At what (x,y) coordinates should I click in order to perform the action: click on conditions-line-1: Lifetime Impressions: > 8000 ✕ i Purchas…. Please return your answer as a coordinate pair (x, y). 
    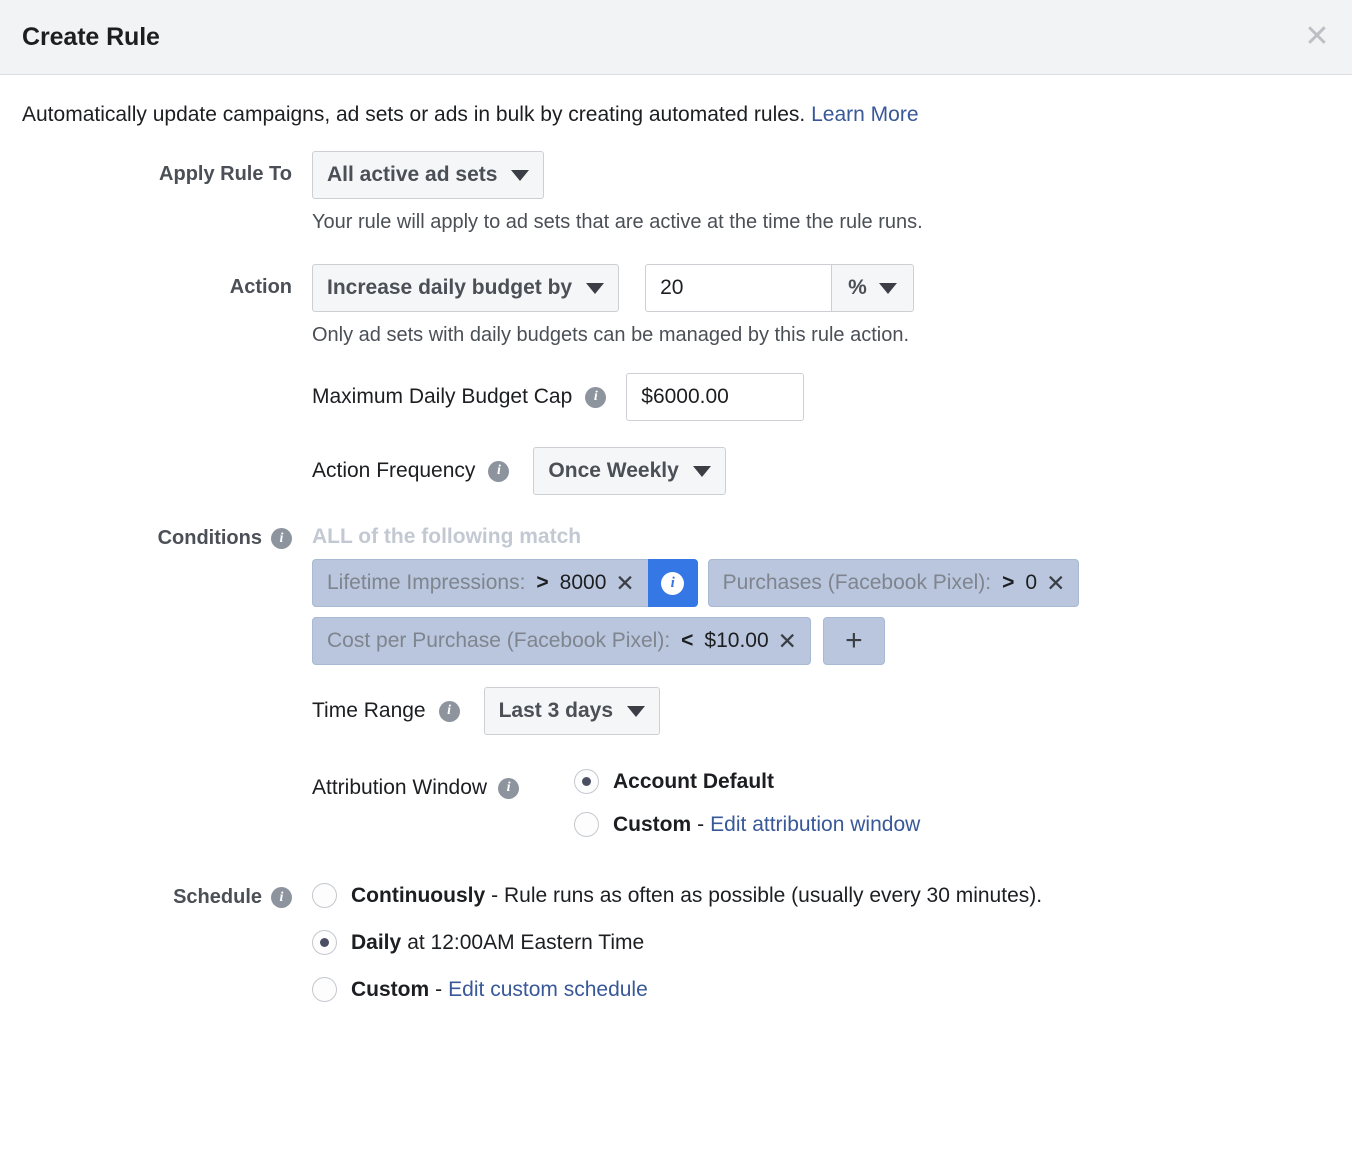
    Looking at the image, I should click on (821, 583).